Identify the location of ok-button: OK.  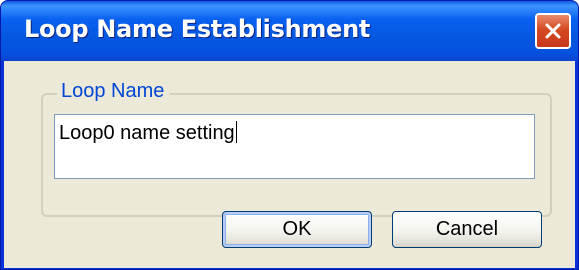
(297, 229).